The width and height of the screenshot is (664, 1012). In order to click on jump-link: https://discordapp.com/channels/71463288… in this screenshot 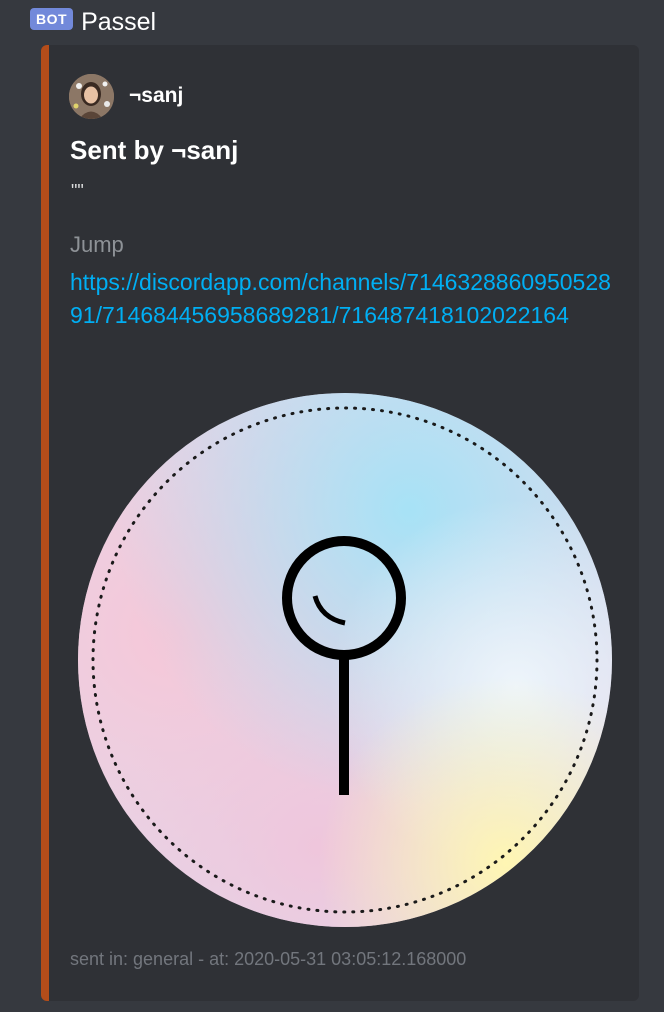, I will do `click(342, 299)`.